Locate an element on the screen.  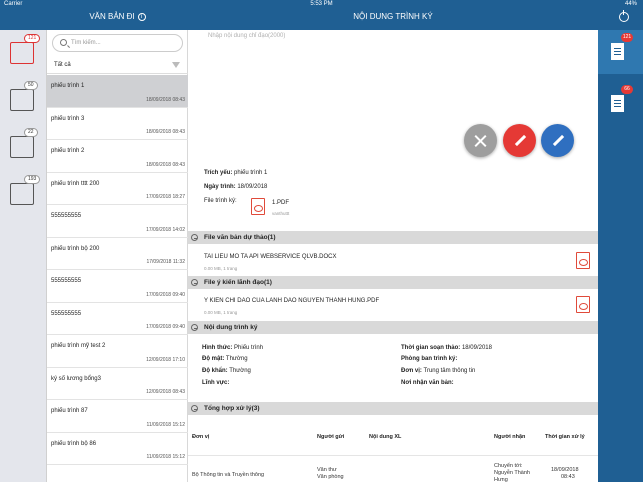
list-item: phiếu trình 2 18/09/2018 08:43 is located at coordinates (117, 156).